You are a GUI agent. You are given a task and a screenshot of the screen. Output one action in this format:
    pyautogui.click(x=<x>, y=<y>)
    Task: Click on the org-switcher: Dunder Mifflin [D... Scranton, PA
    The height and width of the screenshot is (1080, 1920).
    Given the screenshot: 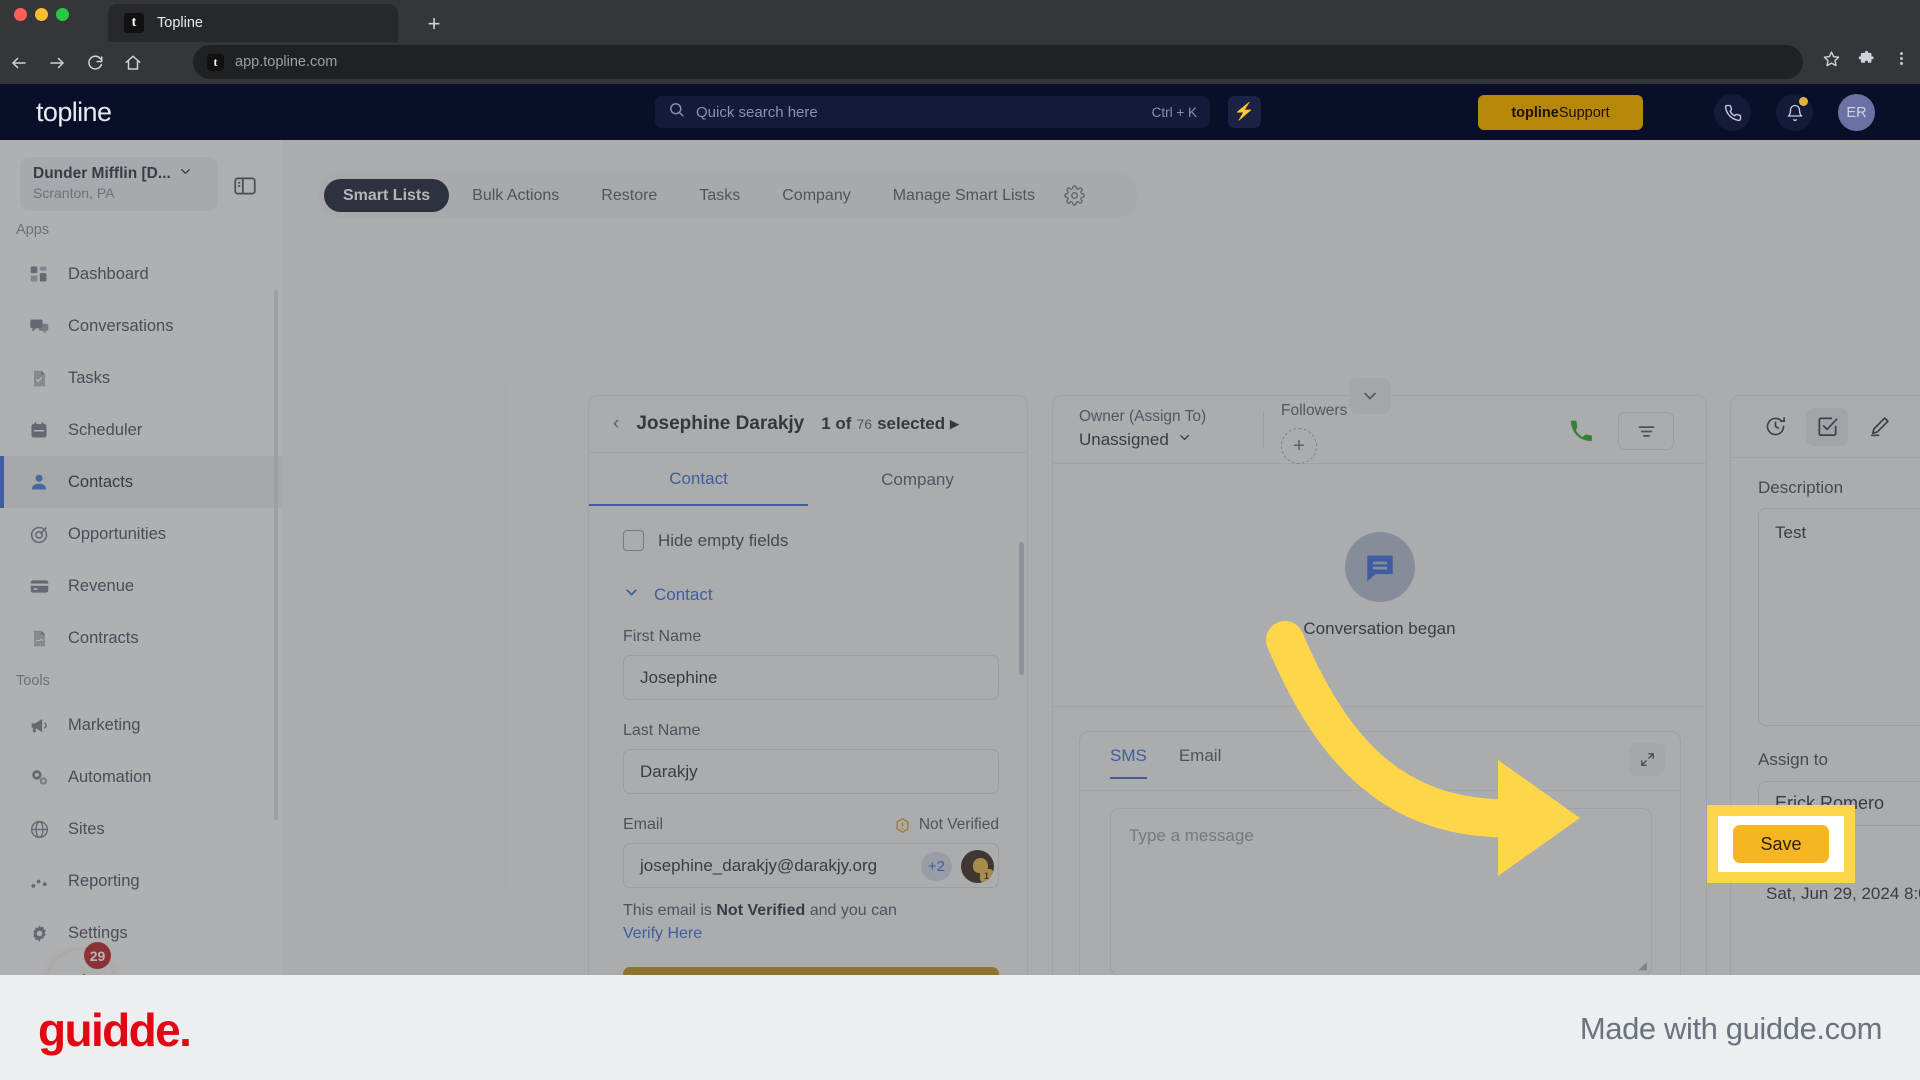 What is the action you would take?
    pyautogui.click(x=119, y=184)
    